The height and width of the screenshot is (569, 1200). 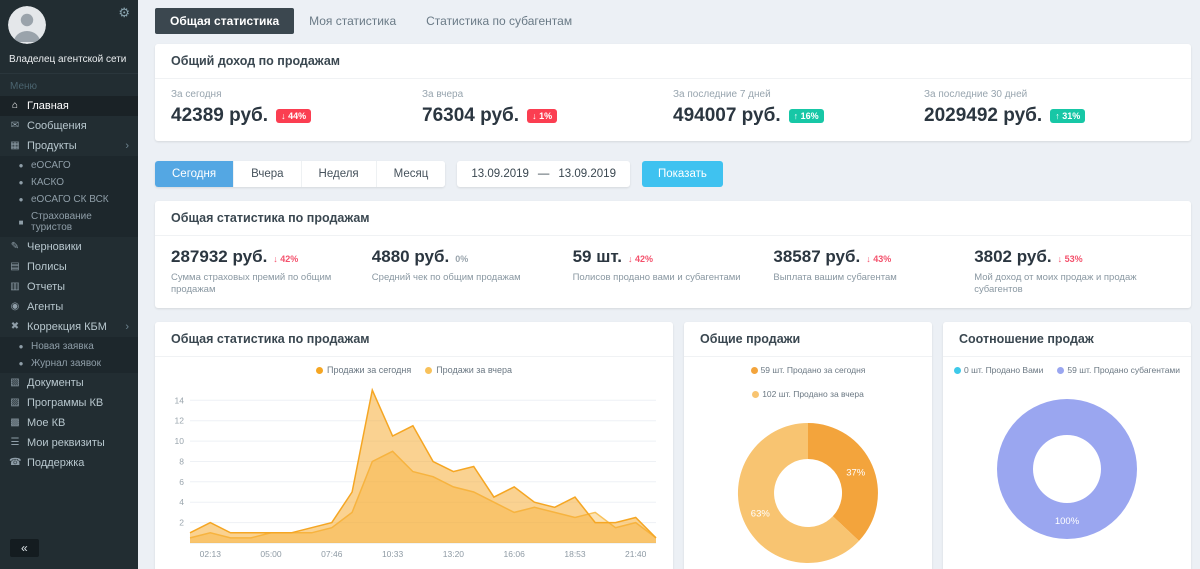 I want to click on sidebar-subitem-novaya-zayavka: ● Новая заявка, so click(x=69, y=346).